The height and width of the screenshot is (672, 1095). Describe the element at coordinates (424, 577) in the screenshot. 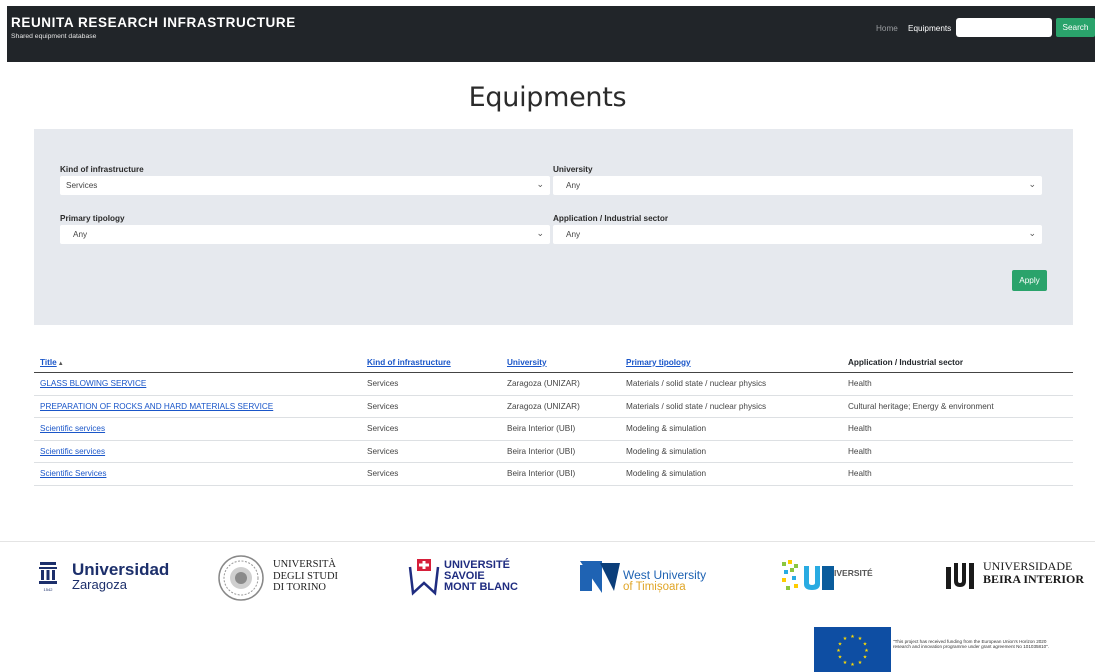

I see `savoie-mont-blanc-logo-mark` at that location.